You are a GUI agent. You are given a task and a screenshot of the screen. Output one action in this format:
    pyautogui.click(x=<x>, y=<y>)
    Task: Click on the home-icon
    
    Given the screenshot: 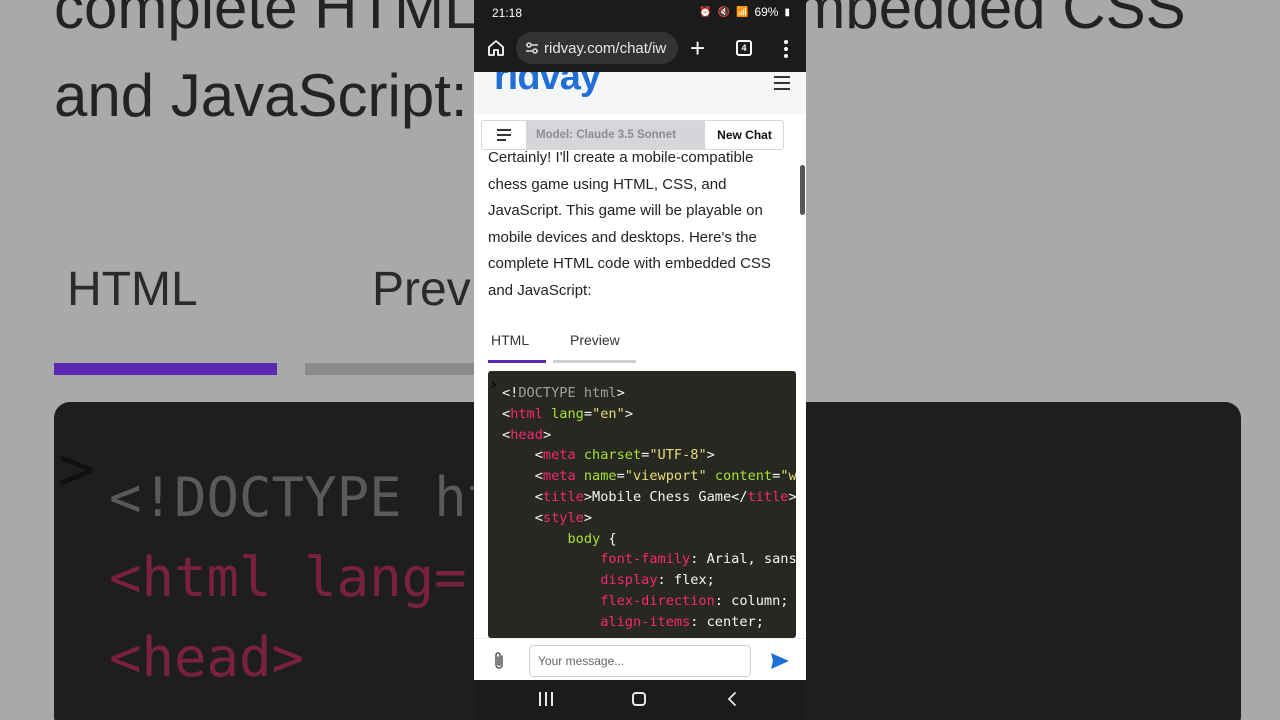 What is the action you would take?
    pyautogui.click(x=496, y=48)
    